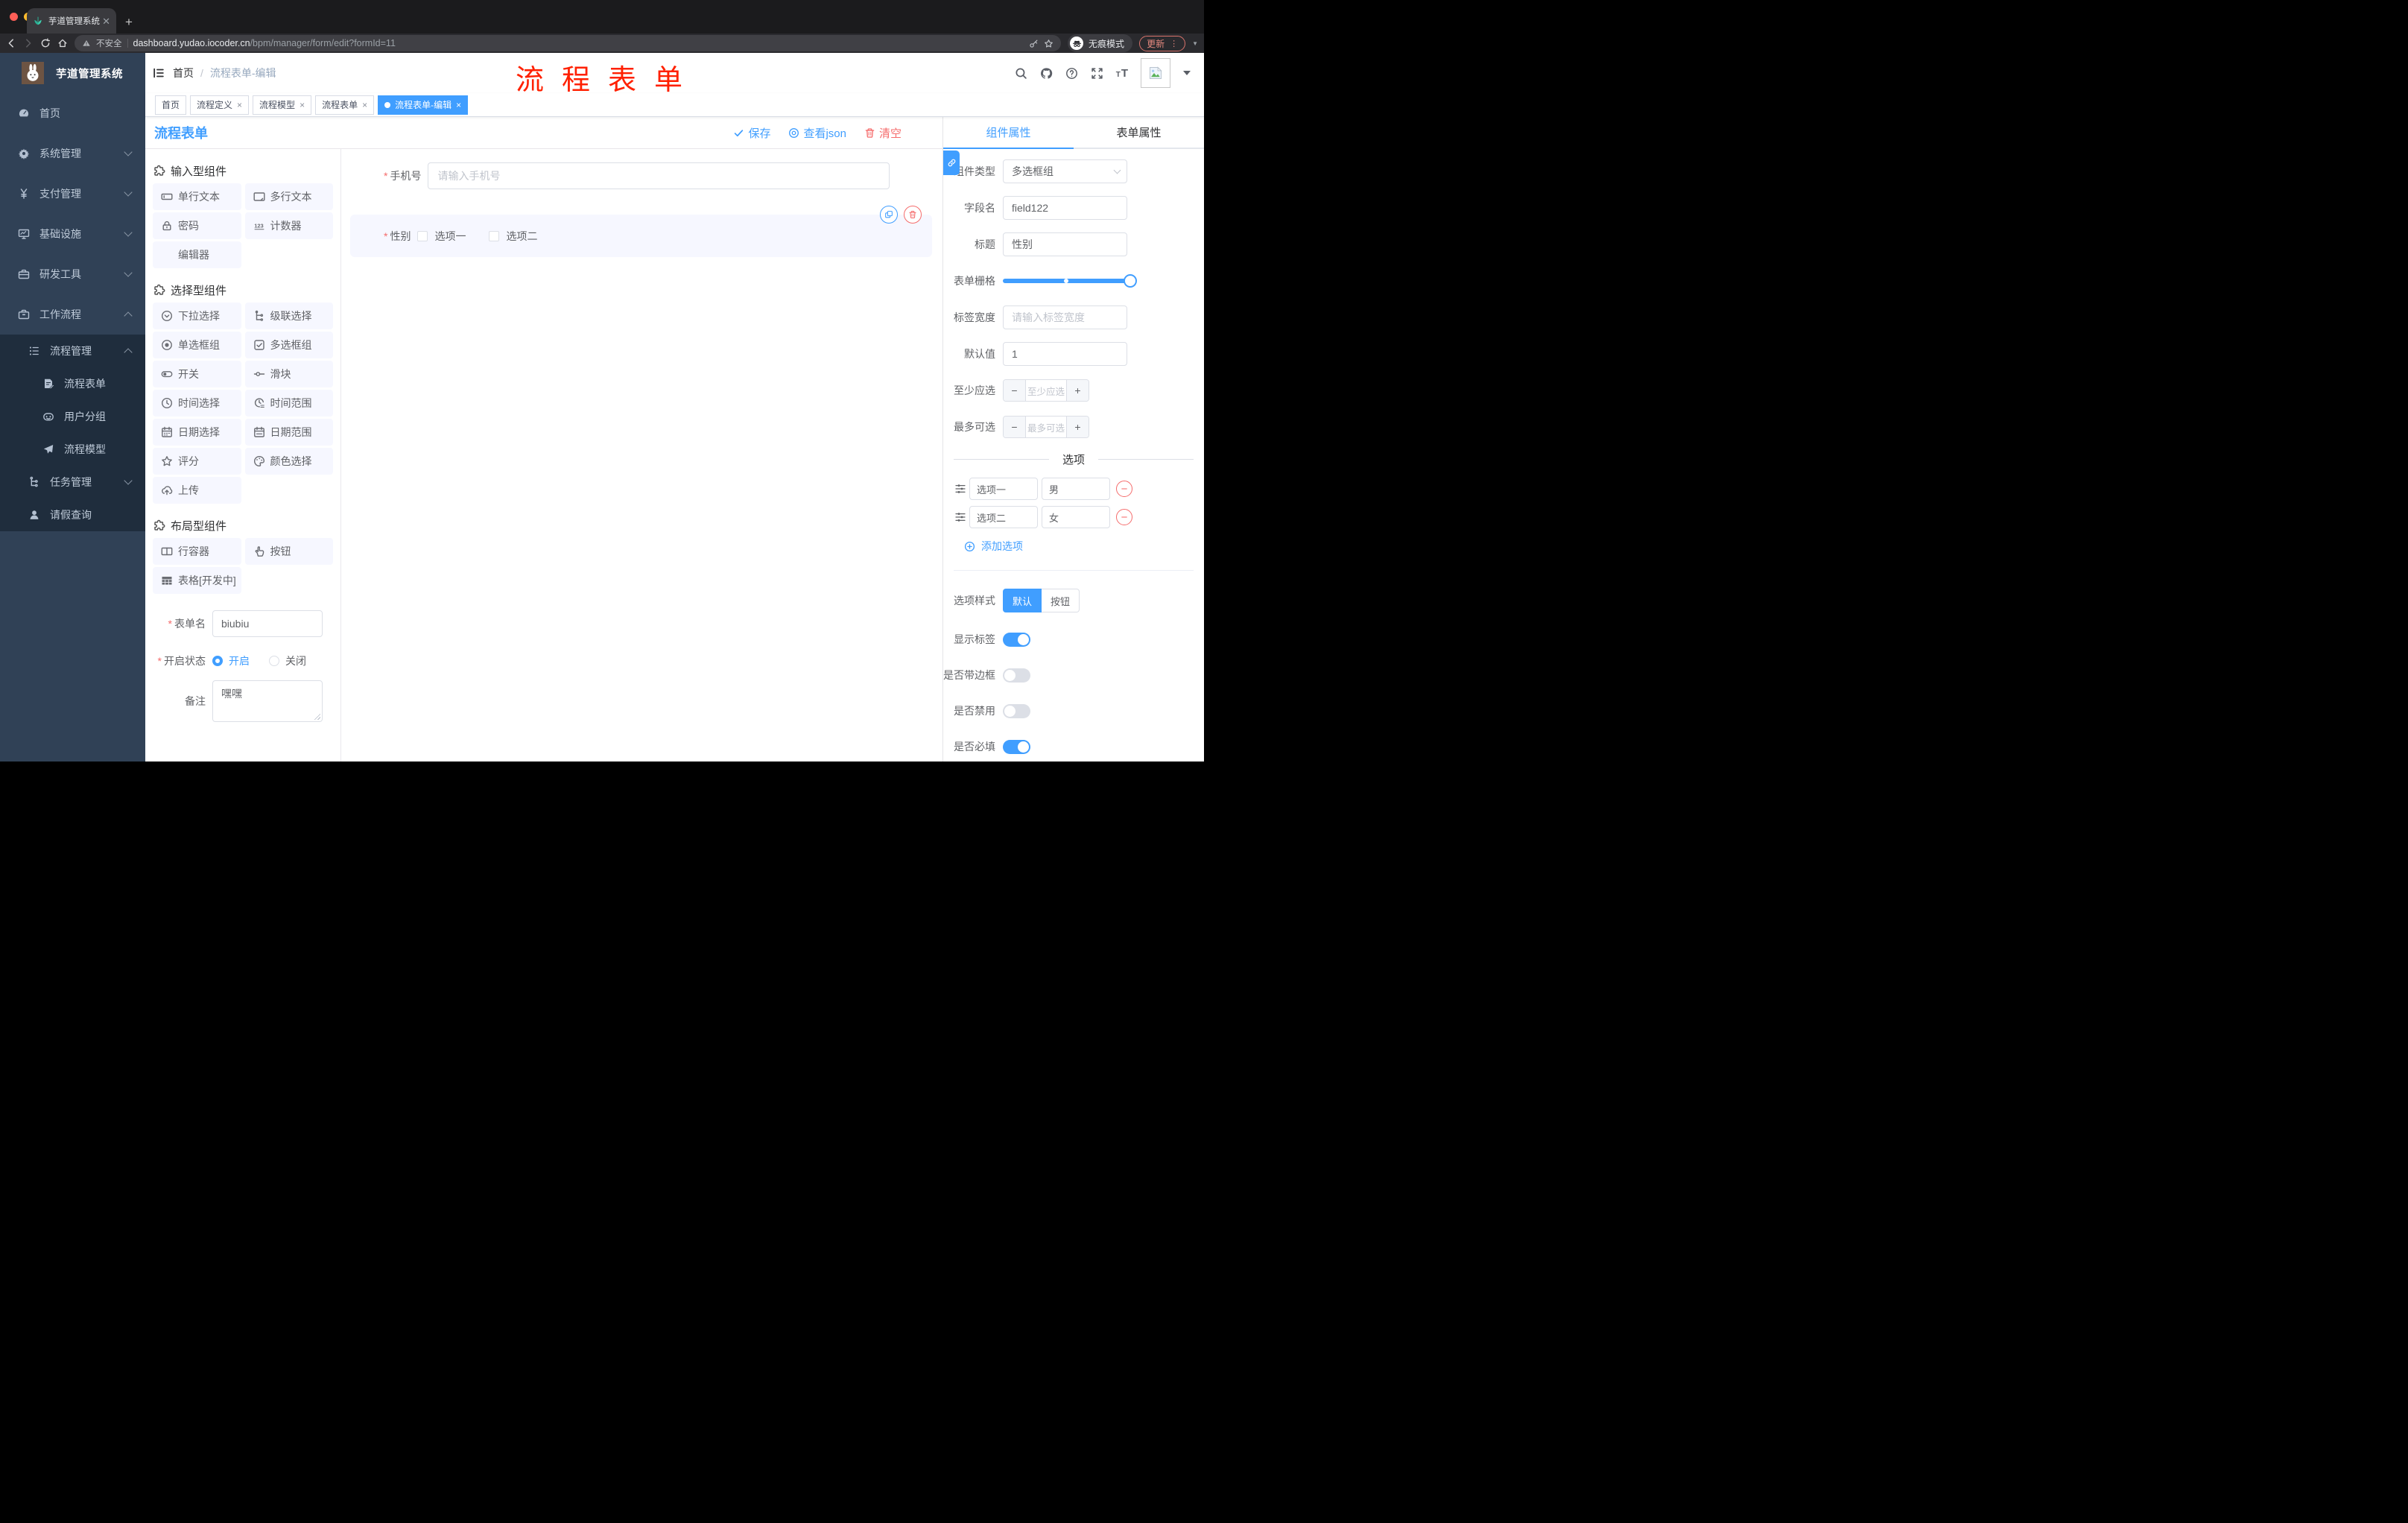  Describe the element at coordinates (1065, 244) in the screenshot. I see `title-input: 性别` at that location.